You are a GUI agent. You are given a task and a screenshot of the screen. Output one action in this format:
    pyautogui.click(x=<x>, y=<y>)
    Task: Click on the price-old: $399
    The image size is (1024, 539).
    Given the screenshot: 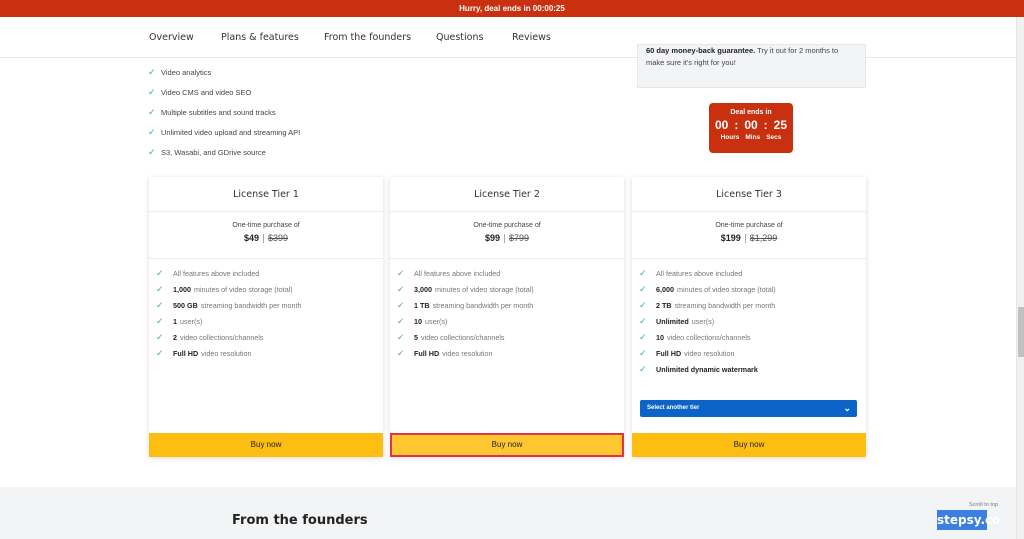 What is the action you would take?
    pyautogui.click(x=278, y=238)
    